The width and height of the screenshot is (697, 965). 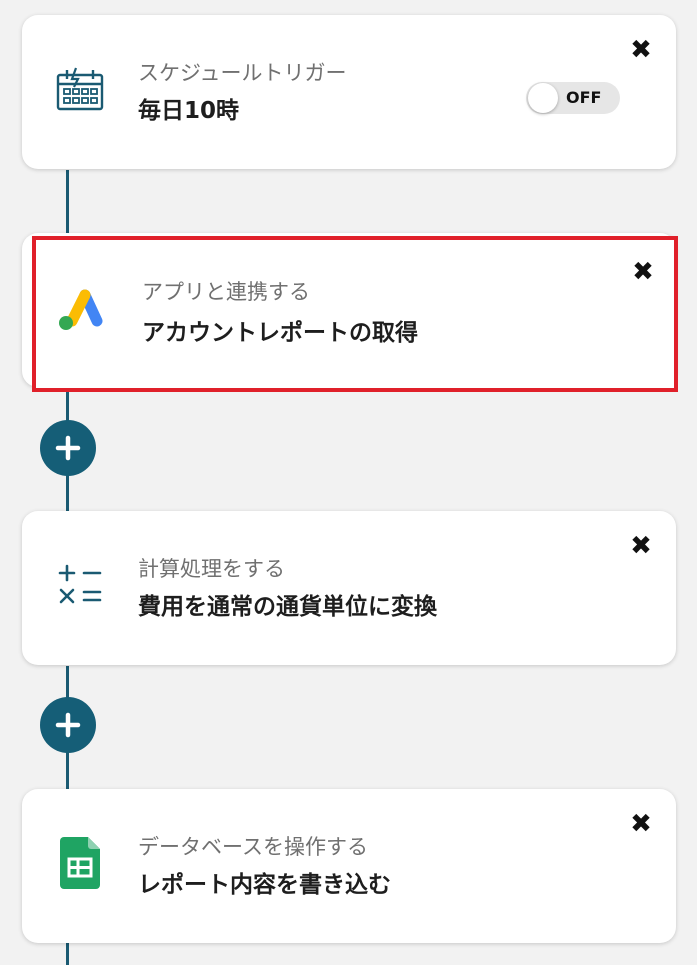 What do you see at coordinates (264, 885) in the screenshot?
I see `step-title: レポート内容を書き込む` at bounding box center [264, 885].